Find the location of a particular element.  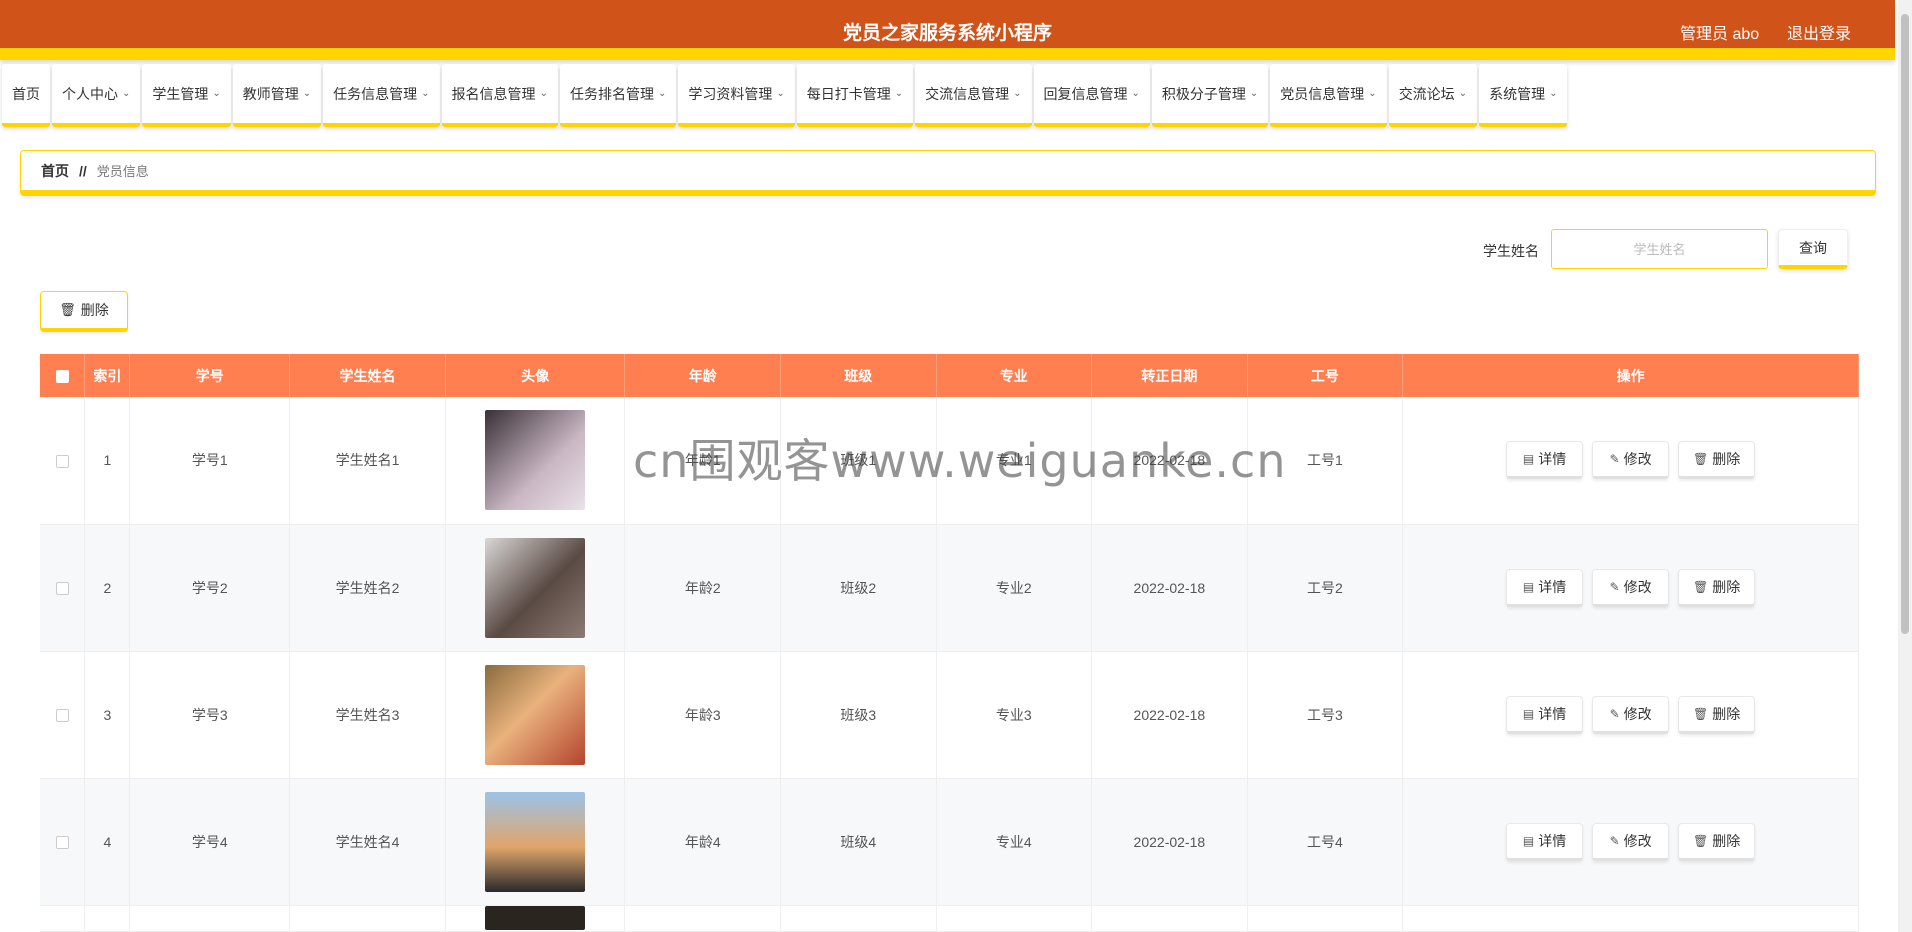

nav-item: 交流信息管理 ⌄ is located at coordinates (973, 95).